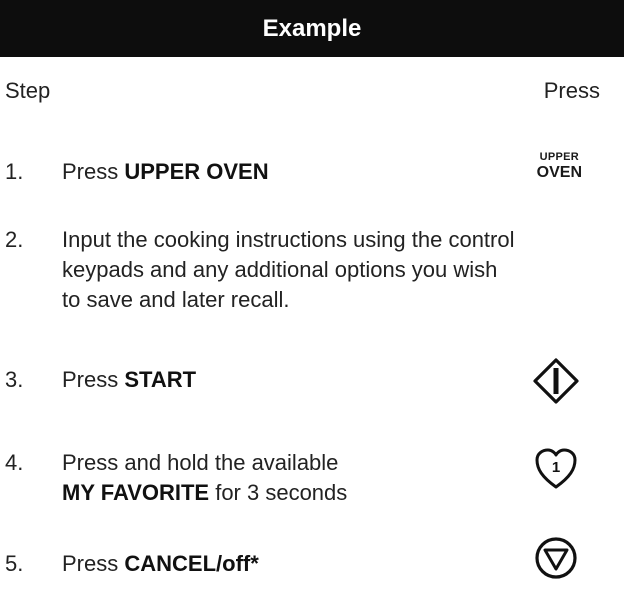 This screenshot has width=624, height=599. What do you see at coordinates (93, 563) in the screenshot?
I see `step-5-prefix: Press` at bounding box center [93, 563].